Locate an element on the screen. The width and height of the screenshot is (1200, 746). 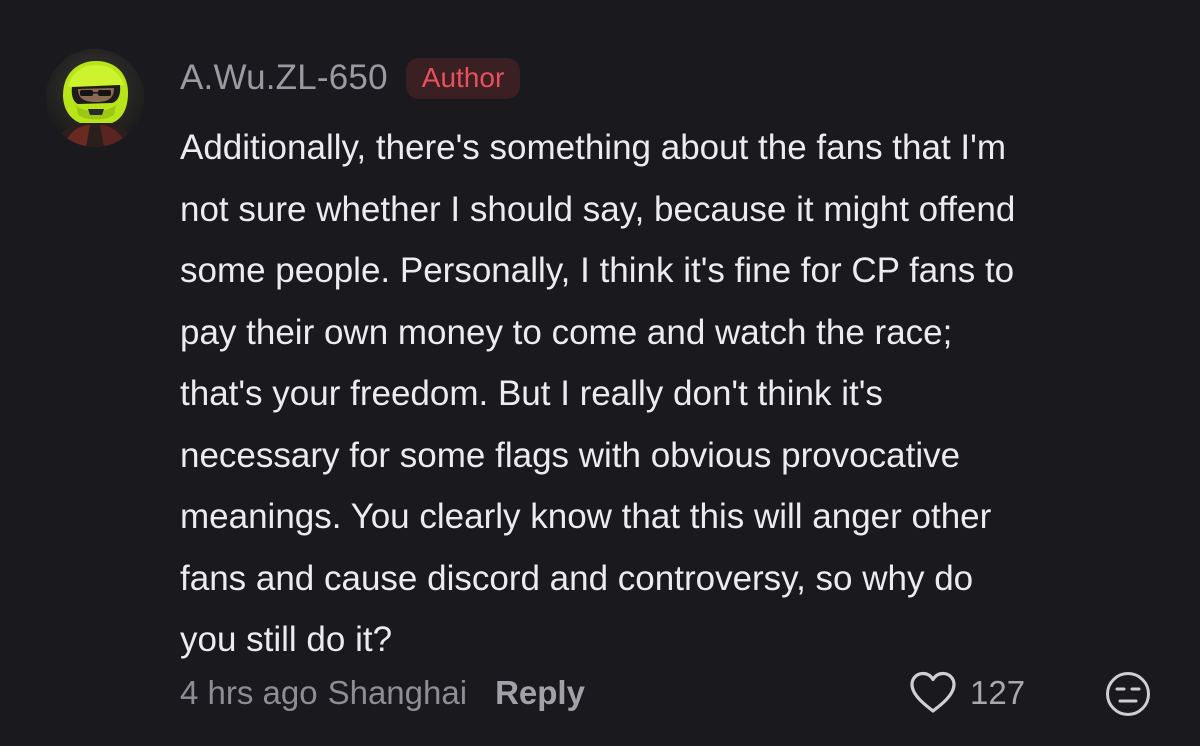
comment-header: A.Wu.ZL-650 Author is located at coordinates (350, 78).